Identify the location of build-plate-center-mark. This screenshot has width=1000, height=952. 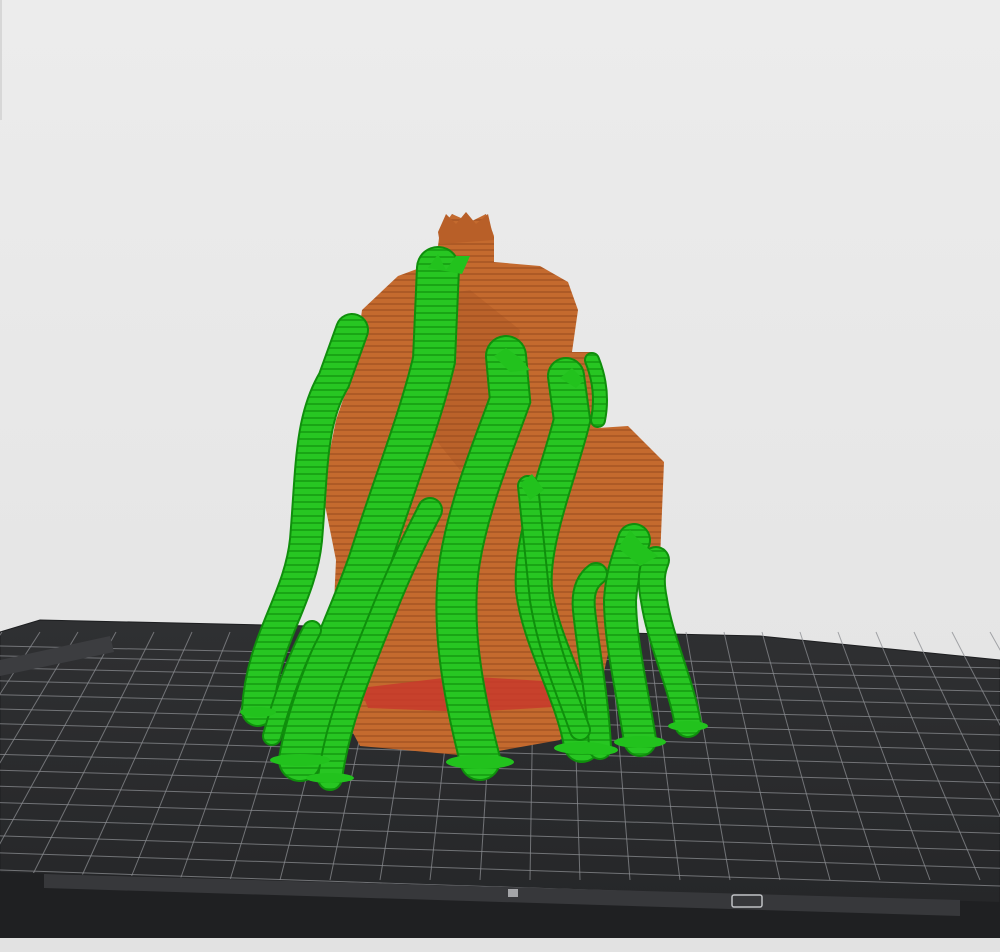
(513, 893).